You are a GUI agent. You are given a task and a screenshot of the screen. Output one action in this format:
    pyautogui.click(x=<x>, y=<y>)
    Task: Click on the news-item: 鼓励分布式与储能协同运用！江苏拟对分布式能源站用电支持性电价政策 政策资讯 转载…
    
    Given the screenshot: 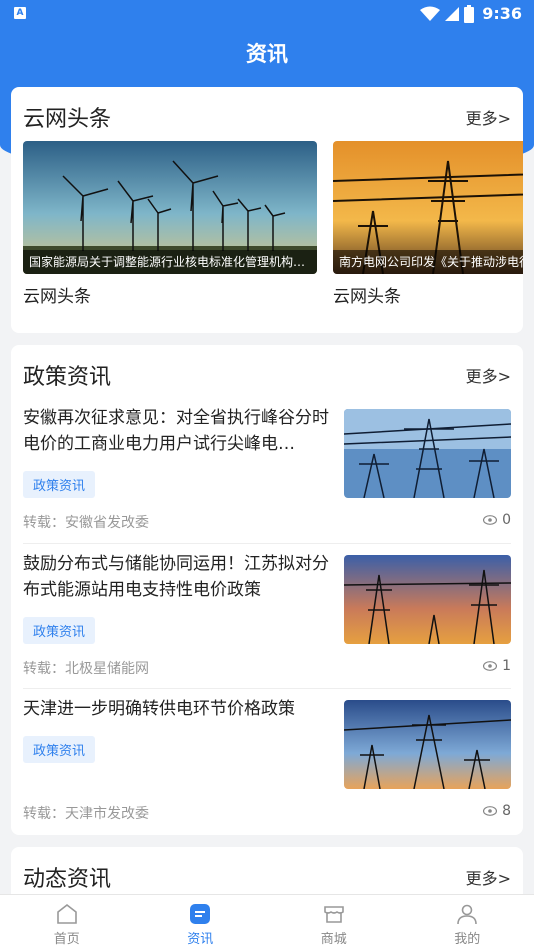 What is the action you would take?
    pyautogui.click(x=267, y=615)
    